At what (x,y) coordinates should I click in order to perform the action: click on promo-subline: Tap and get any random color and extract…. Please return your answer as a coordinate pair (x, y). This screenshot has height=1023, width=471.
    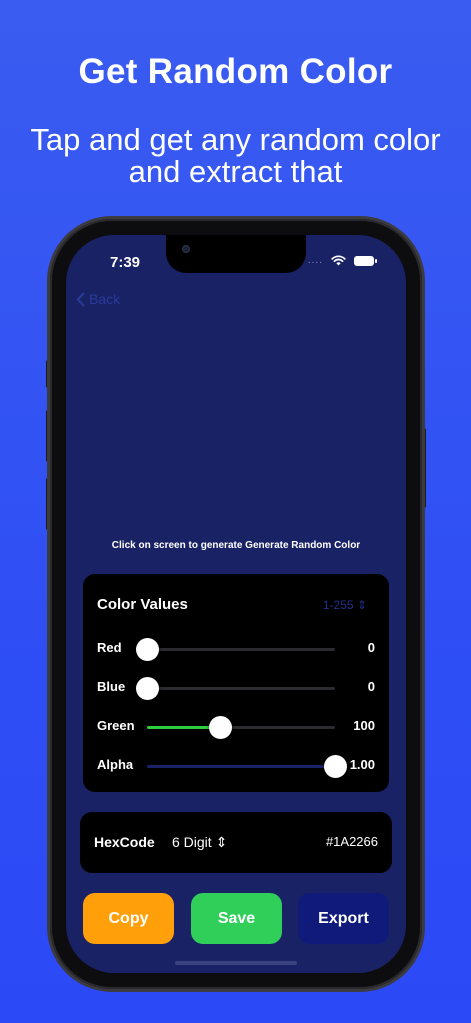
    Looking at the image, I should click on (235, 155).